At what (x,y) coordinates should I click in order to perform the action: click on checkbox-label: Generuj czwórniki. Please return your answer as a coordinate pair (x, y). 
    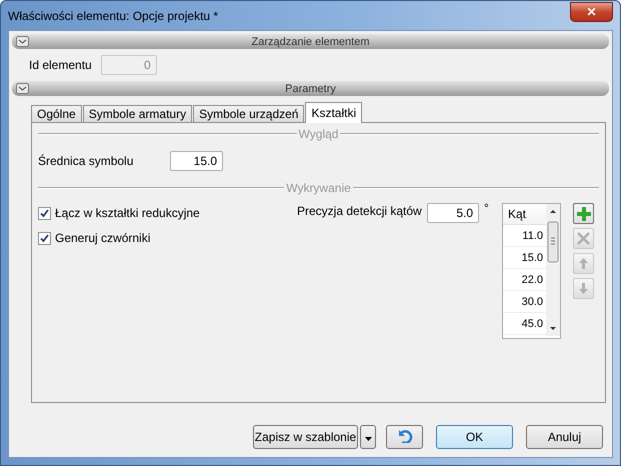
    Looking at the image, I should click on (102, 238).